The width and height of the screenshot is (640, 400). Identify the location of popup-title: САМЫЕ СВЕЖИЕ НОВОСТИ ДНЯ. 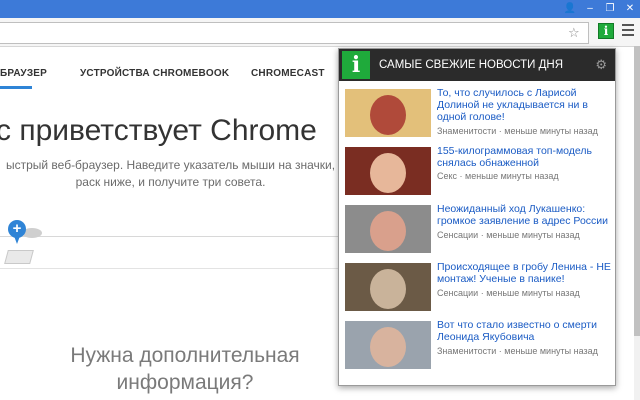
(471, 65).